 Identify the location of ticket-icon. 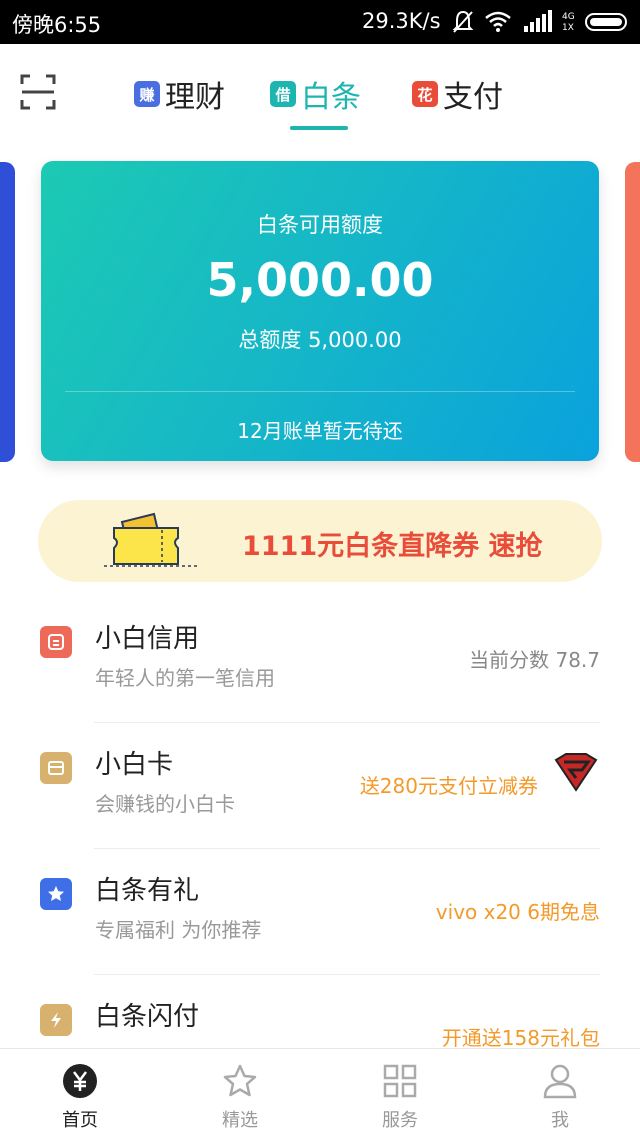
(152, 539).